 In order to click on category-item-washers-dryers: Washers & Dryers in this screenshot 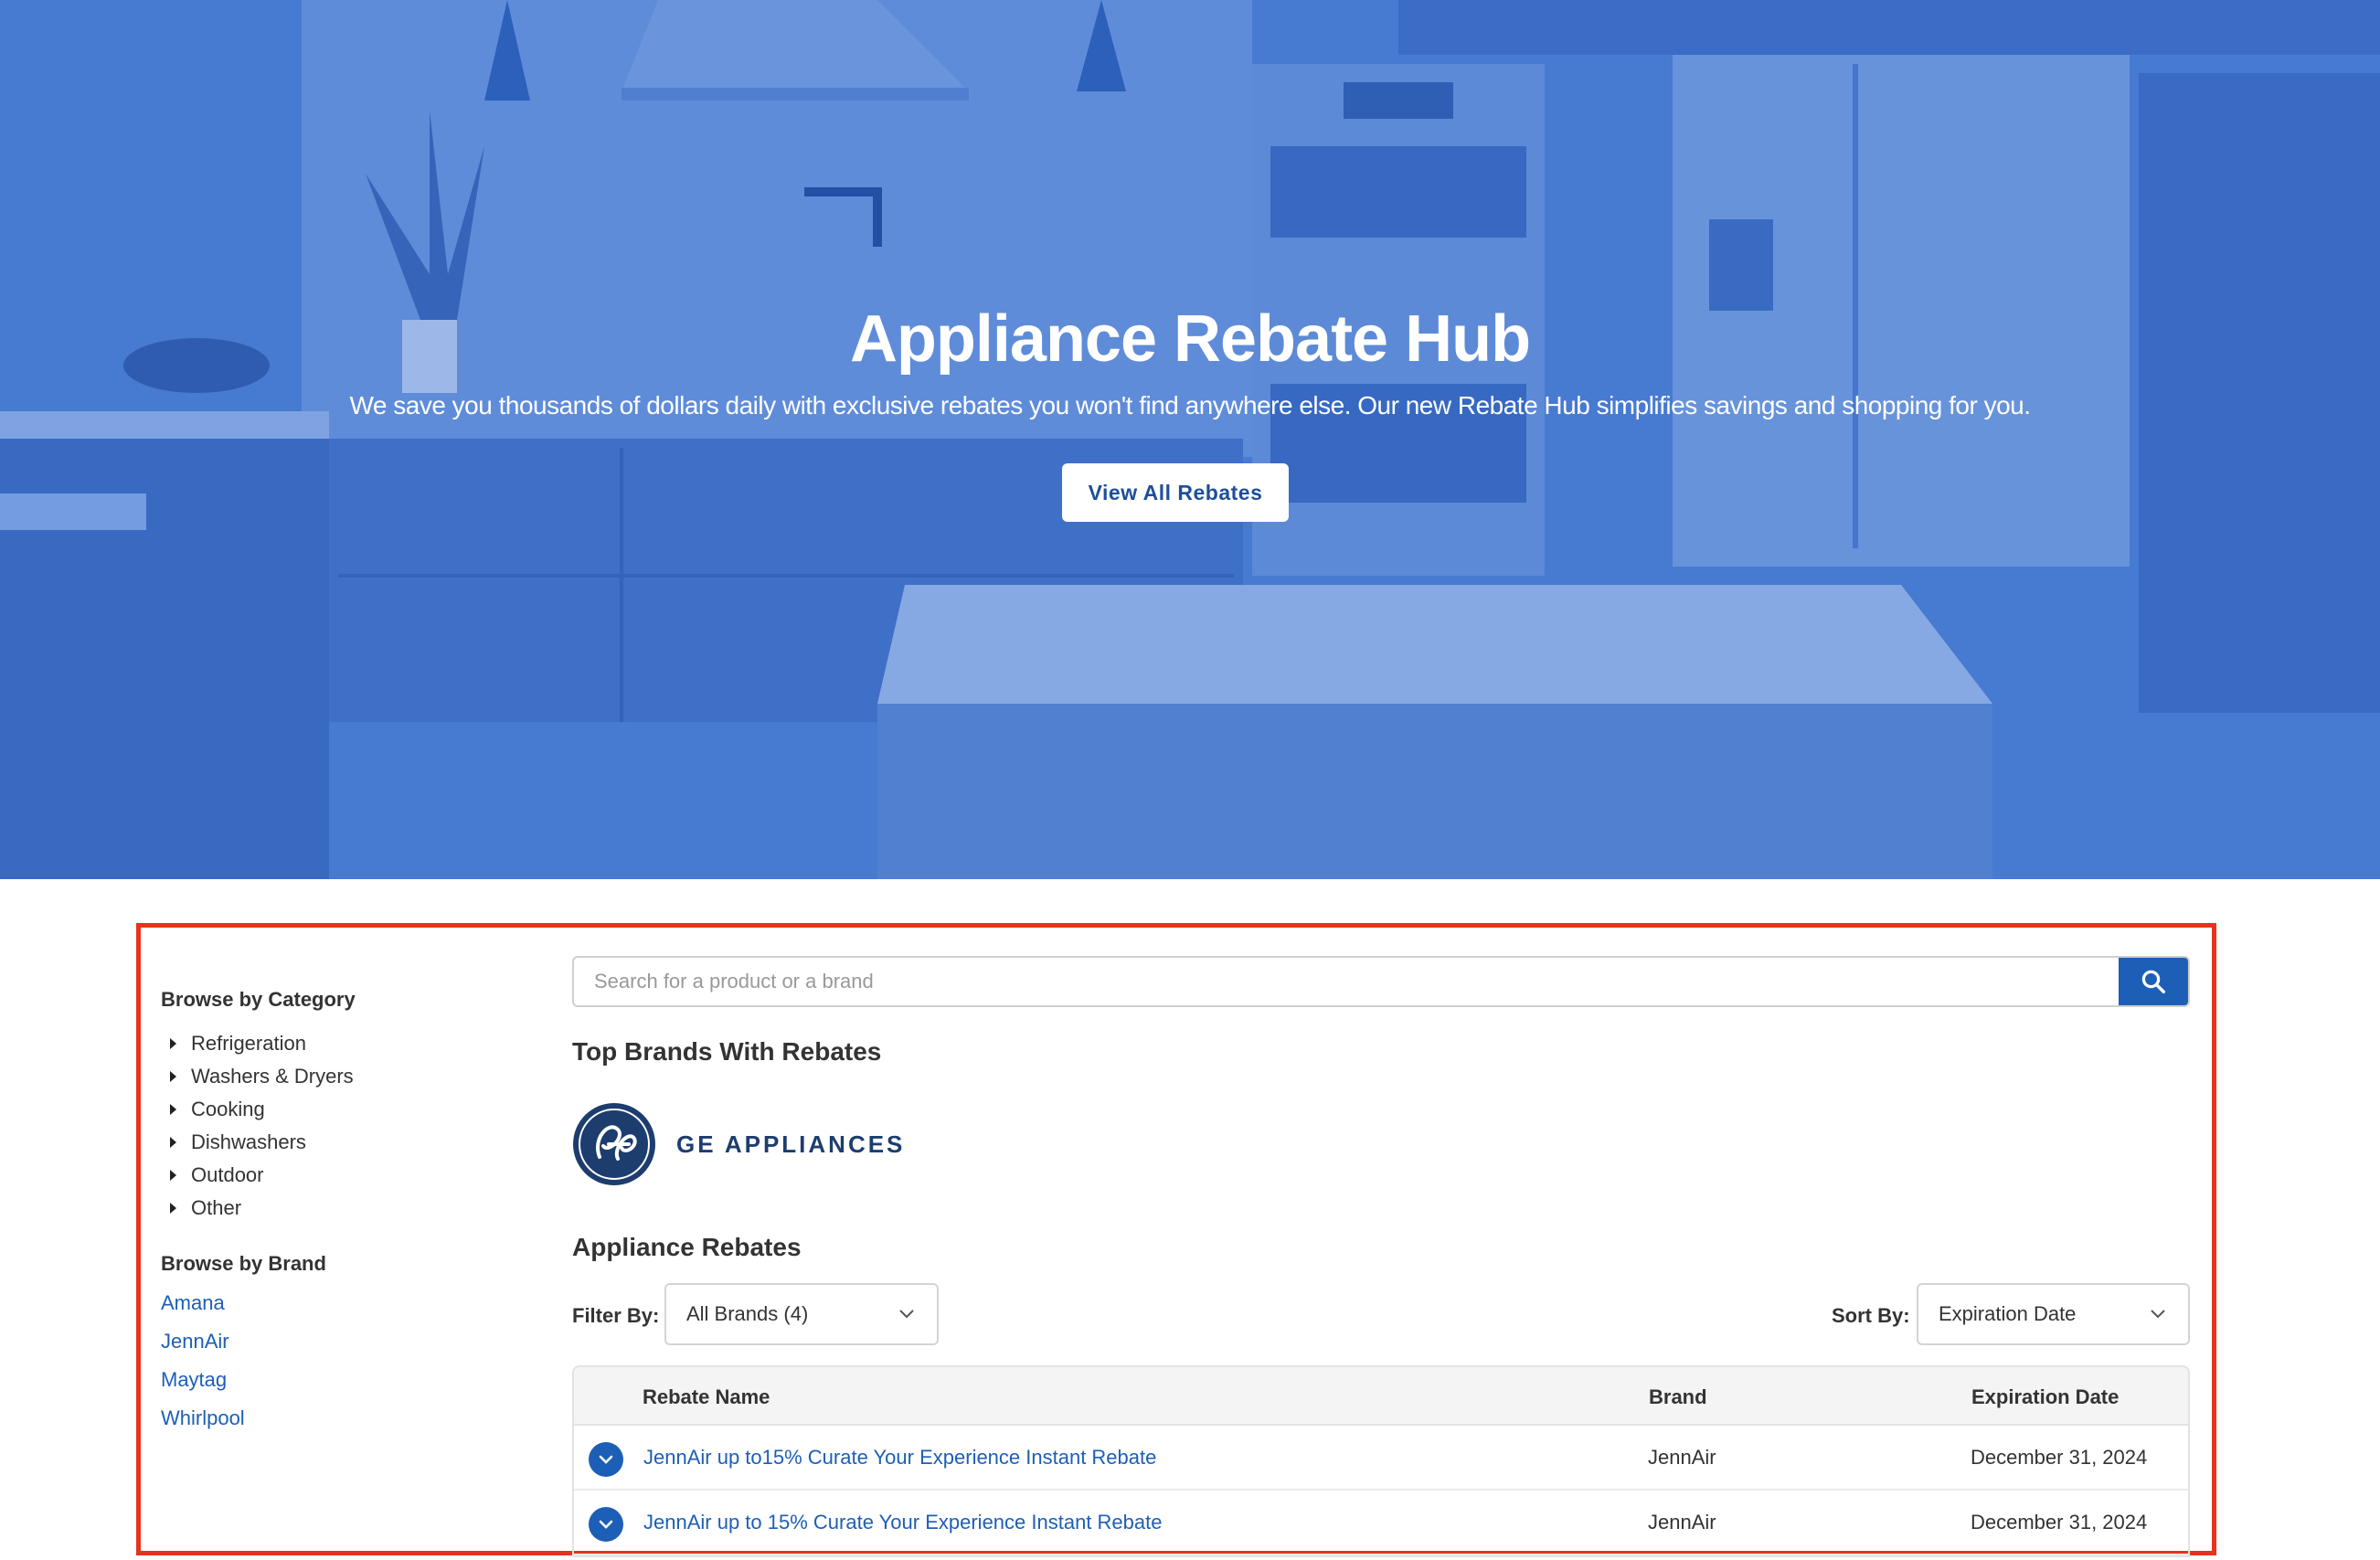, I will do `click(262, 1077)`.